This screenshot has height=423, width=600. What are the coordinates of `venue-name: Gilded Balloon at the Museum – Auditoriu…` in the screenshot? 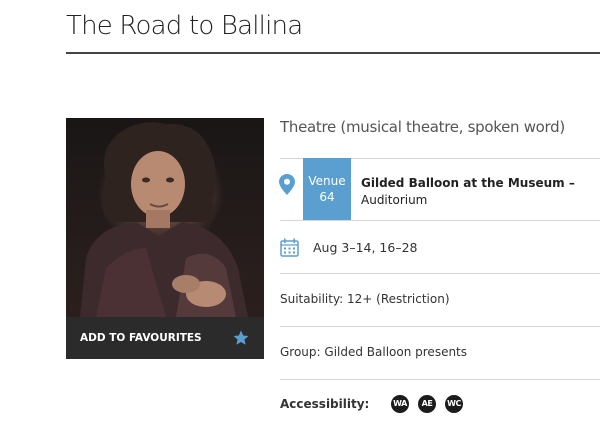 It's located at (468, 192).